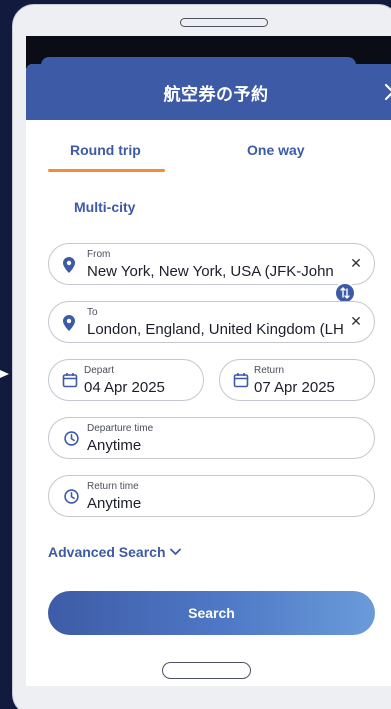 The width and height of the screenshot is (391, 709). I want to click on active-tab-underline, so click(106, 170).